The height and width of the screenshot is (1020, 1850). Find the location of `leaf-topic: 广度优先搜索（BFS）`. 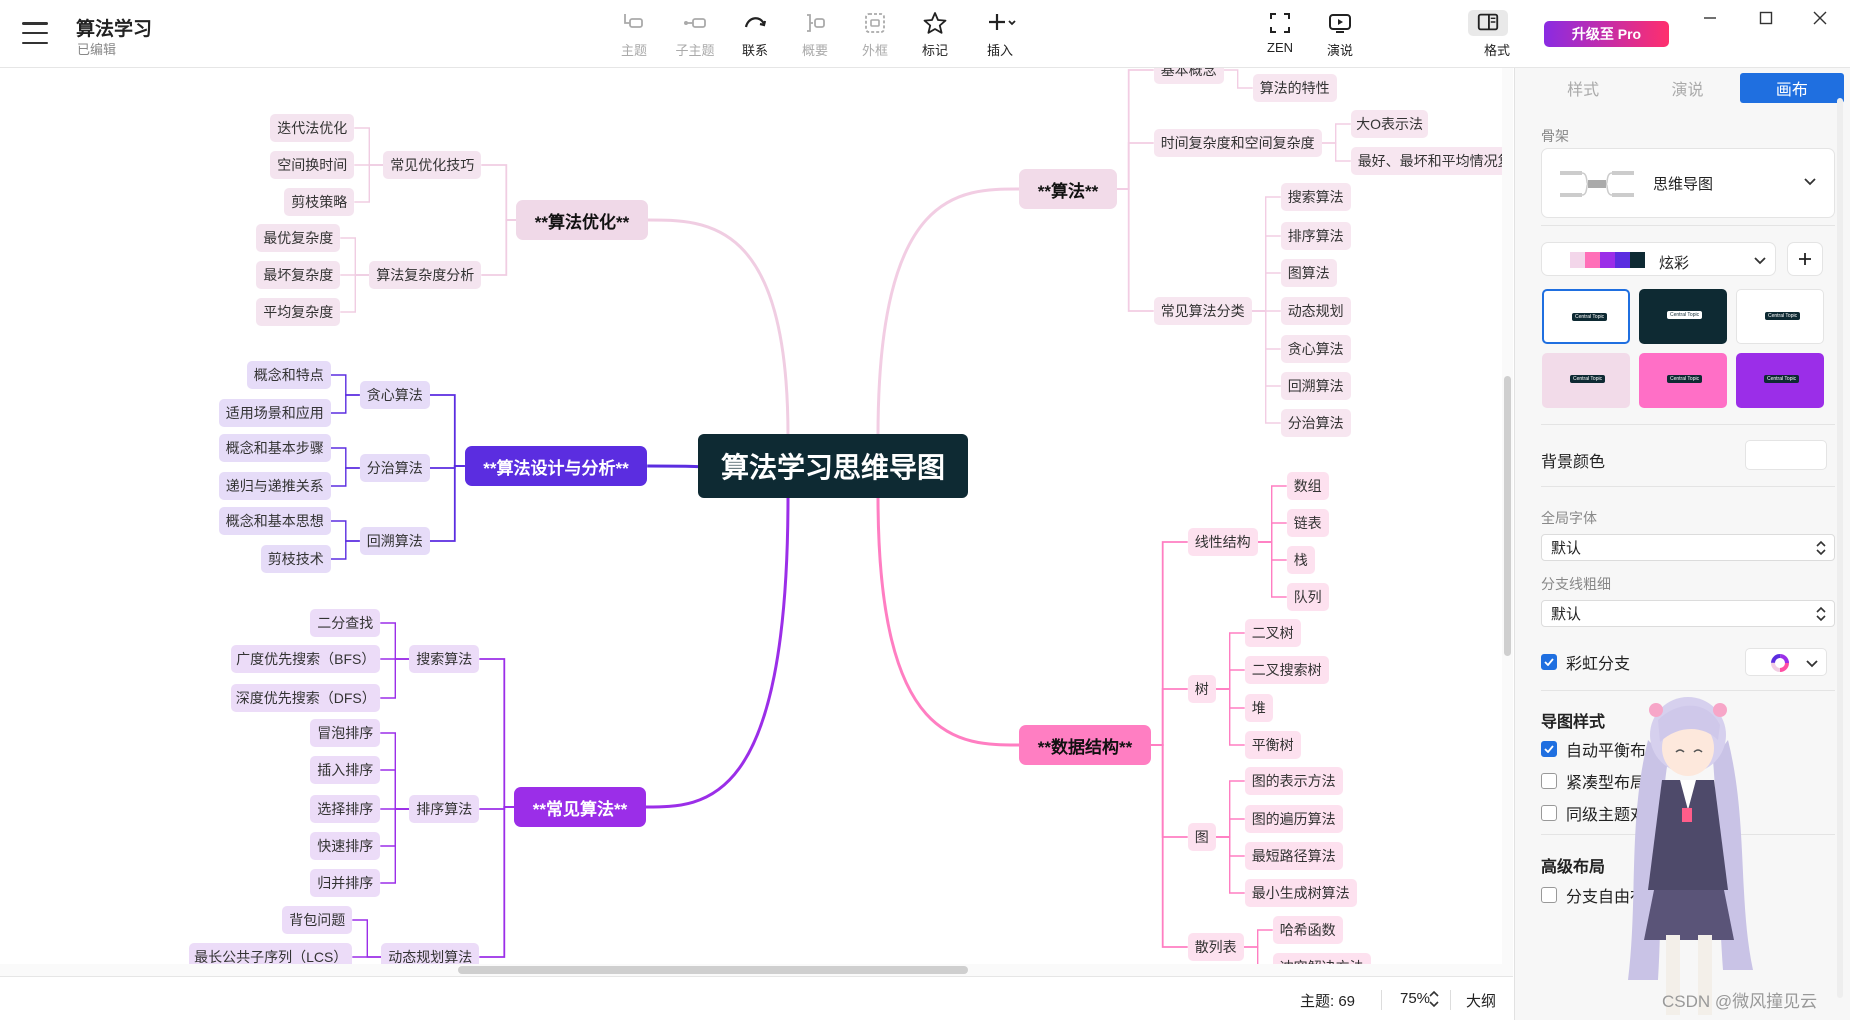

leaf-topic: 广度优先搜索（BFS） is located at coordinates (306, 659).